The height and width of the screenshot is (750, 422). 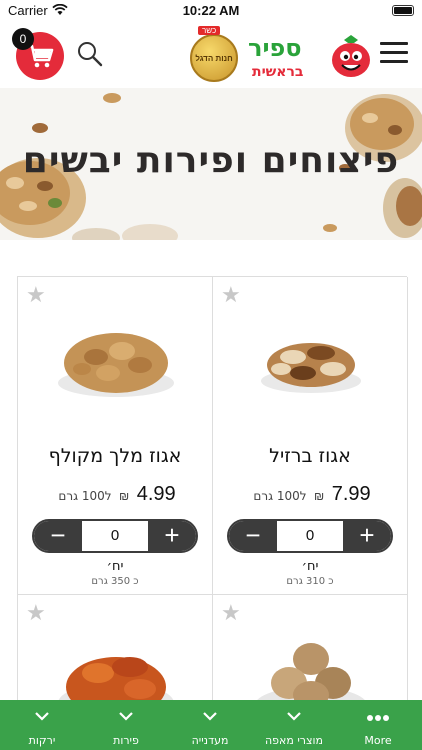 I want to click on search-button, so click(x=90, y=54).